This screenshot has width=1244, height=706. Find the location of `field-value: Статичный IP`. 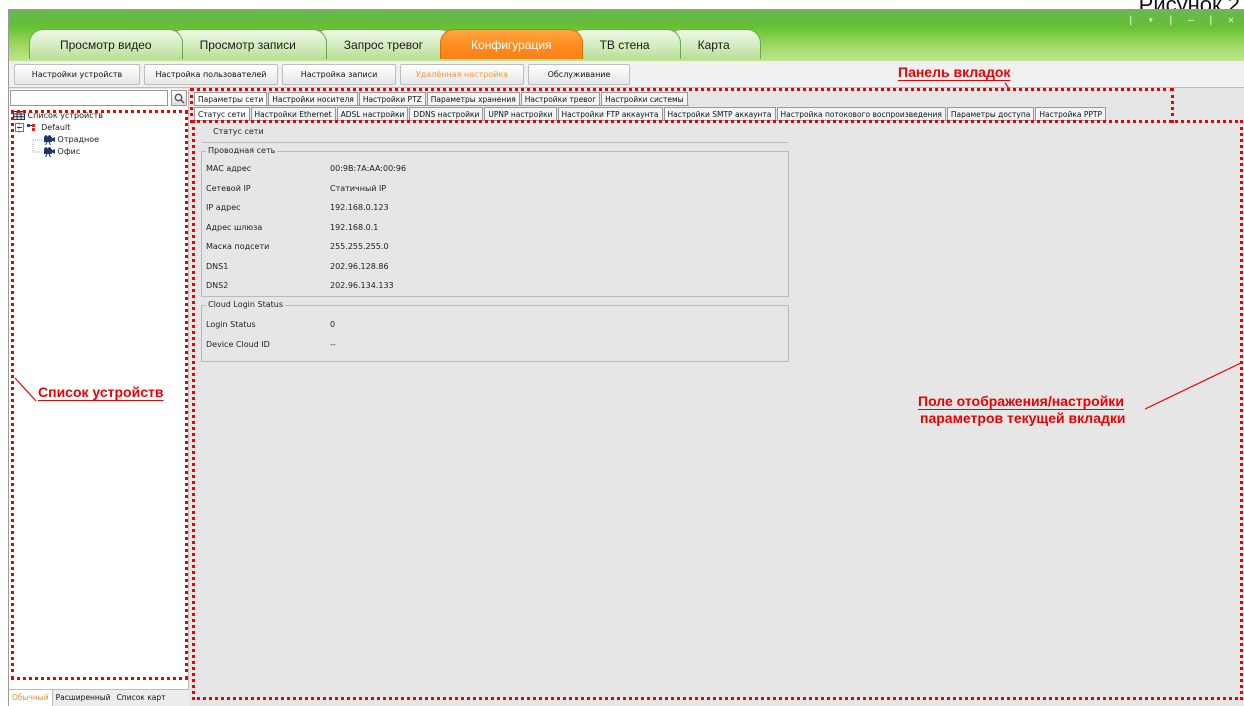

field-value: Статичный IP is located at coordinates (358, 188).